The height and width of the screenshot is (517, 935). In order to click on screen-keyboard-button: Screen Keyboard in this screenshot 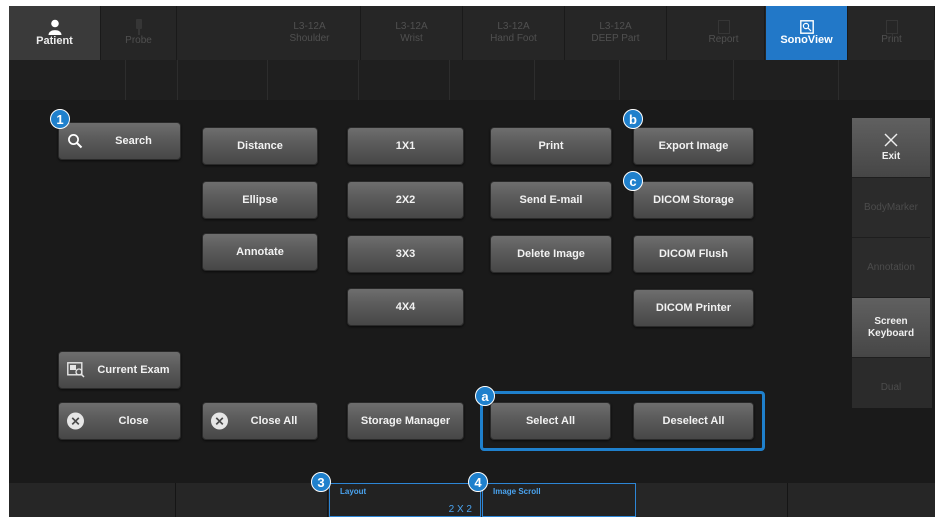, I will do `click(891, 328)`.